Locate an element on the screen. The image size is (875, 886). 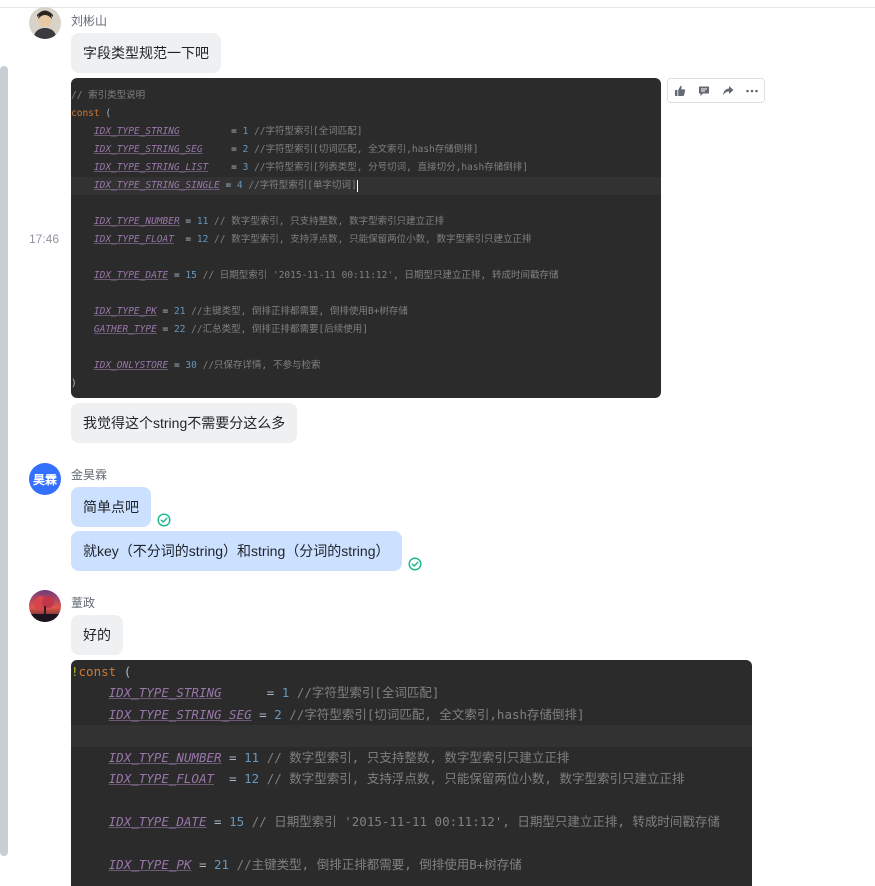
code-line-highlighted: IDX_TYPE_STRING_SINGLE = 4 //字符型索引[单字切词] is located at coordinates (366, 186).